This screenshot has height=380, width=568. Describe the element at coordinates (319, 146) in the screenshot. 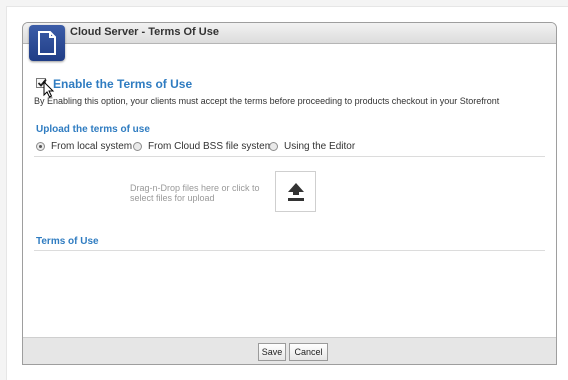

I see `radio-label-editor: Using the Editor` at that location.